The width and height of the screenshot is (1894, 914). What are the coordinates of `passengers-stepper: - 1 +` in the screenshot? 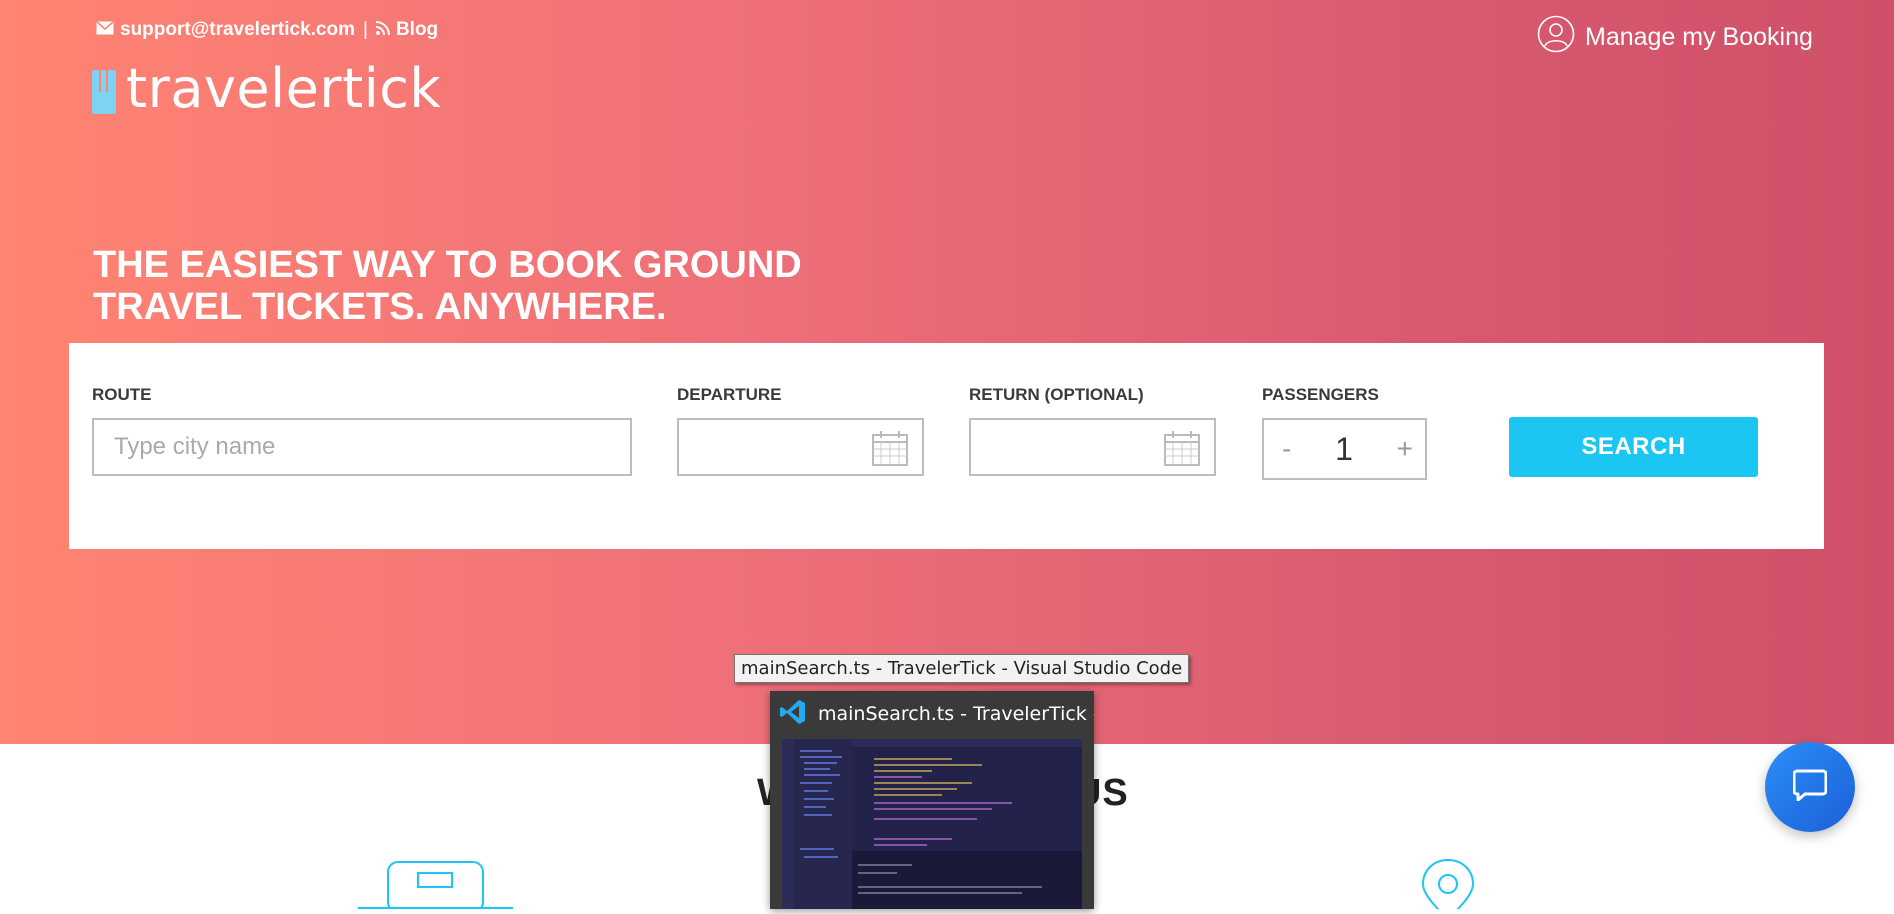 It's located at (1344, 449).